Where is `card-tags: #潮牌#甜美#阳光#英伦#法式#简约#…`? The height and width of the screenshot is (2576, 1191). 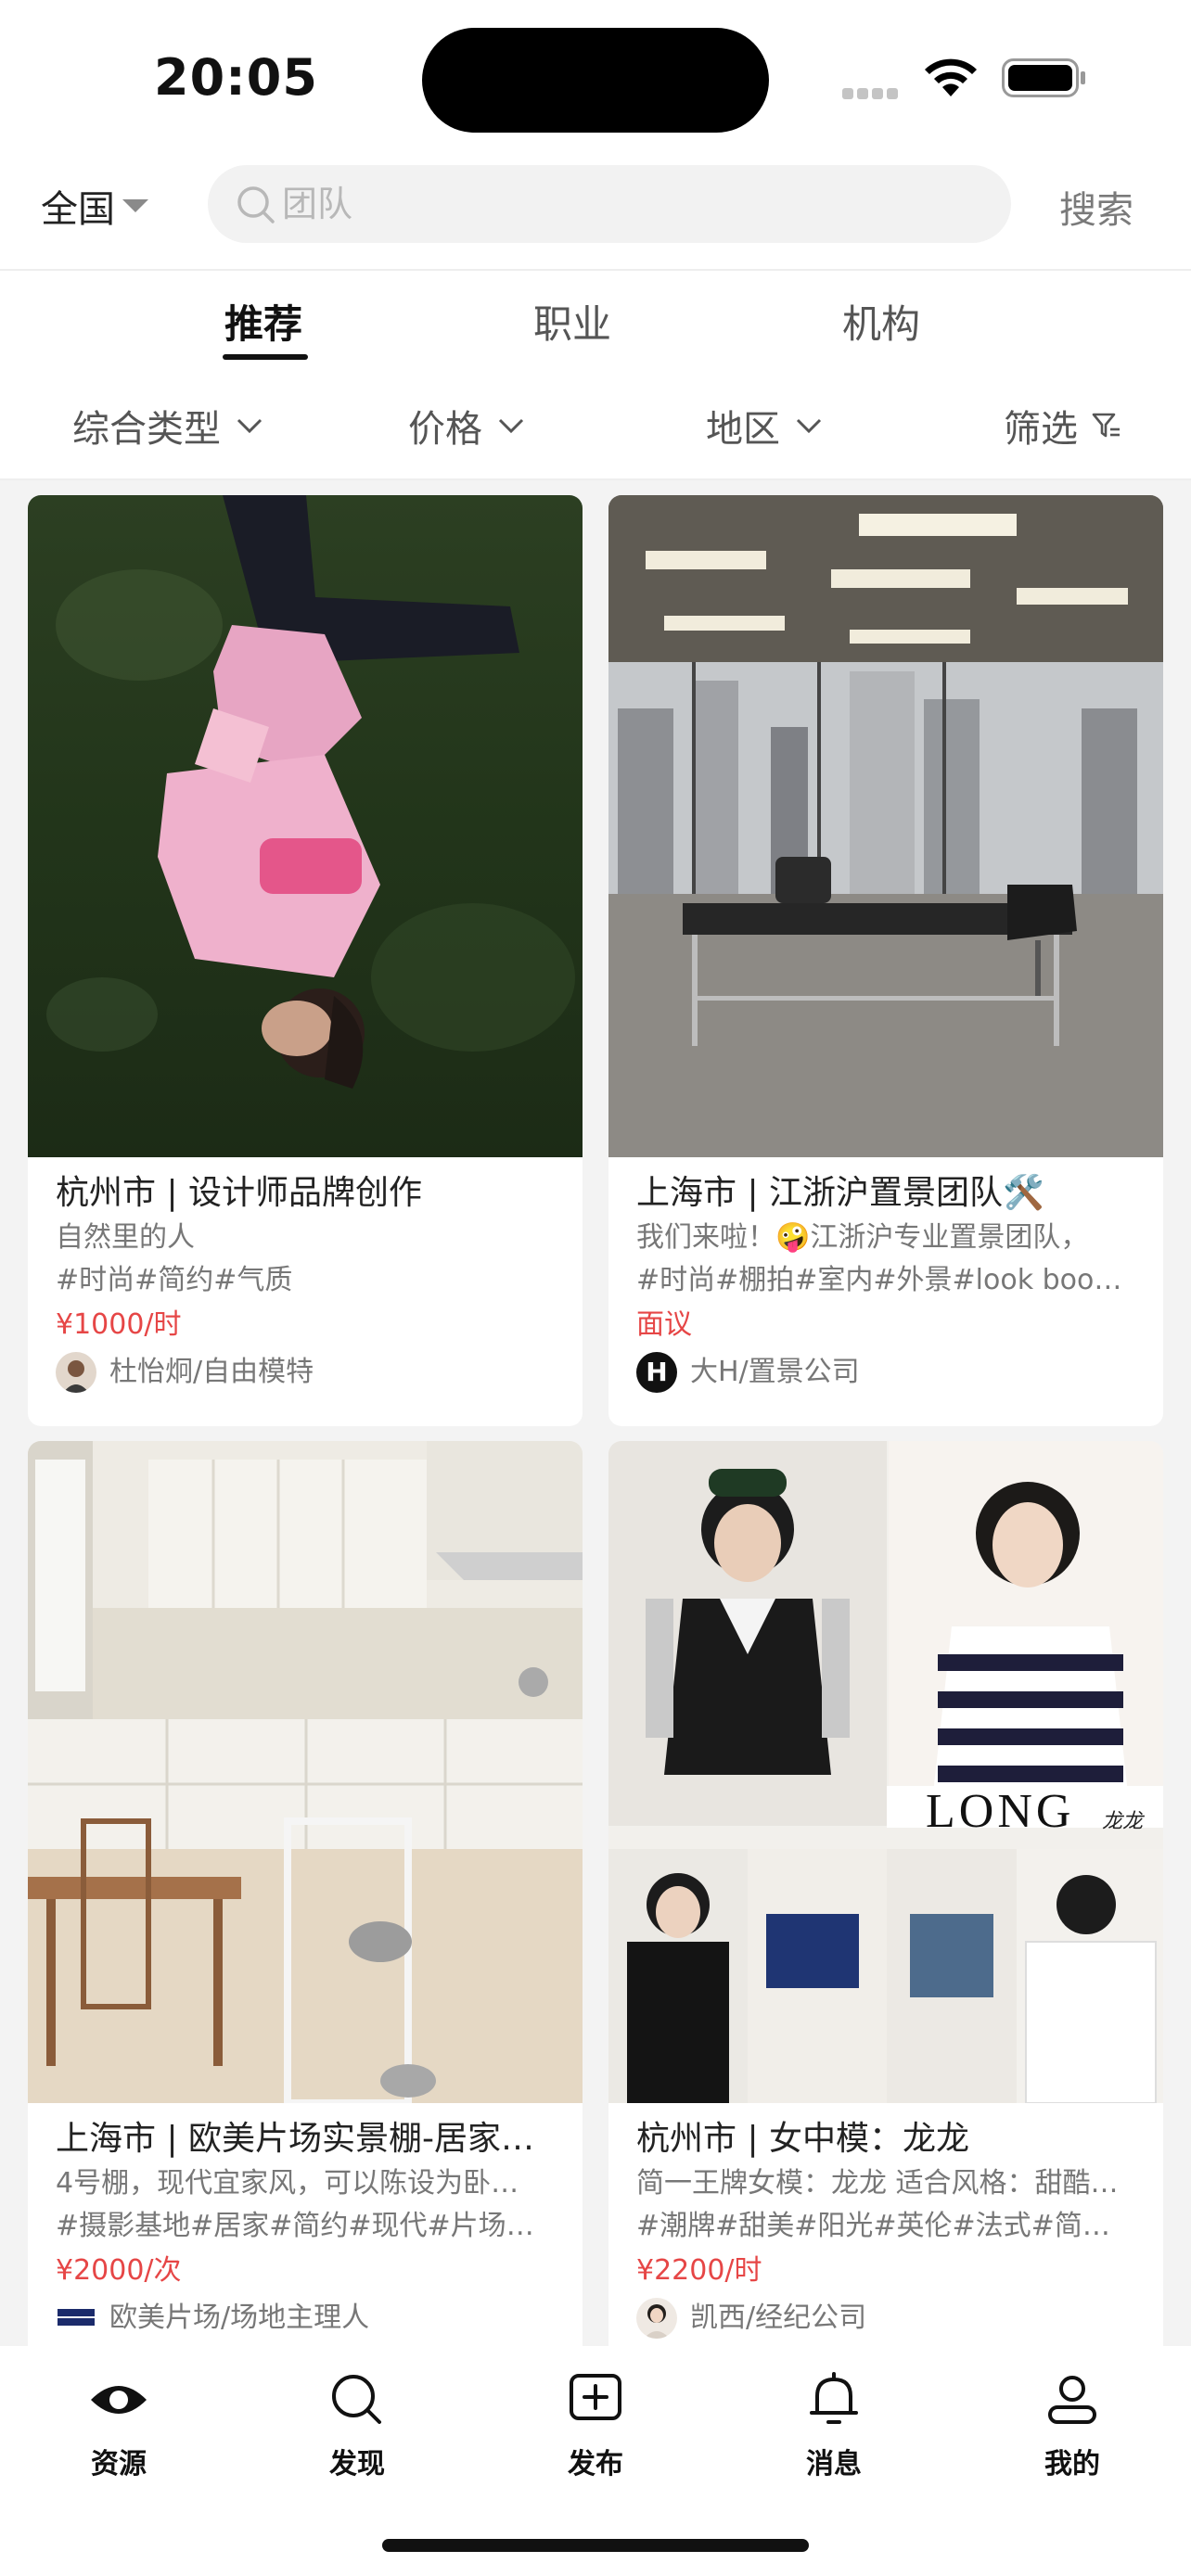
card-tags: #潮牌#甜美#阳光#英伦#法式#简约#… is located at coordinates (885, 2226).